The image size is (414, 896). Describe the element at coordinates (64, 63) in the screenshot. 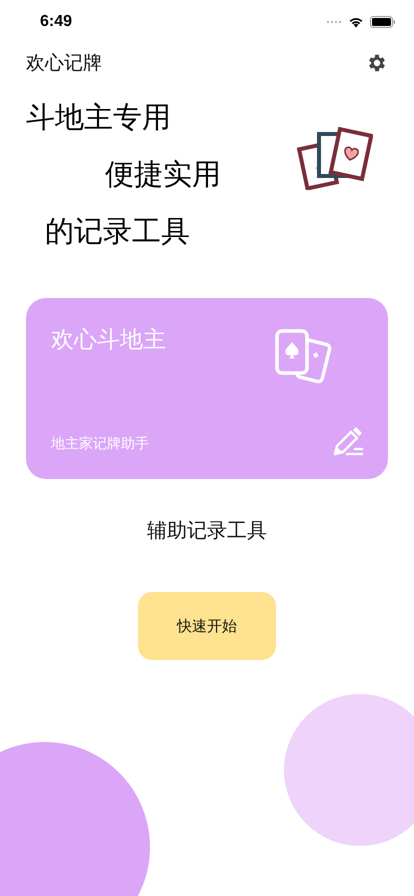

I see `app-title: 欢心记牌` at that location.